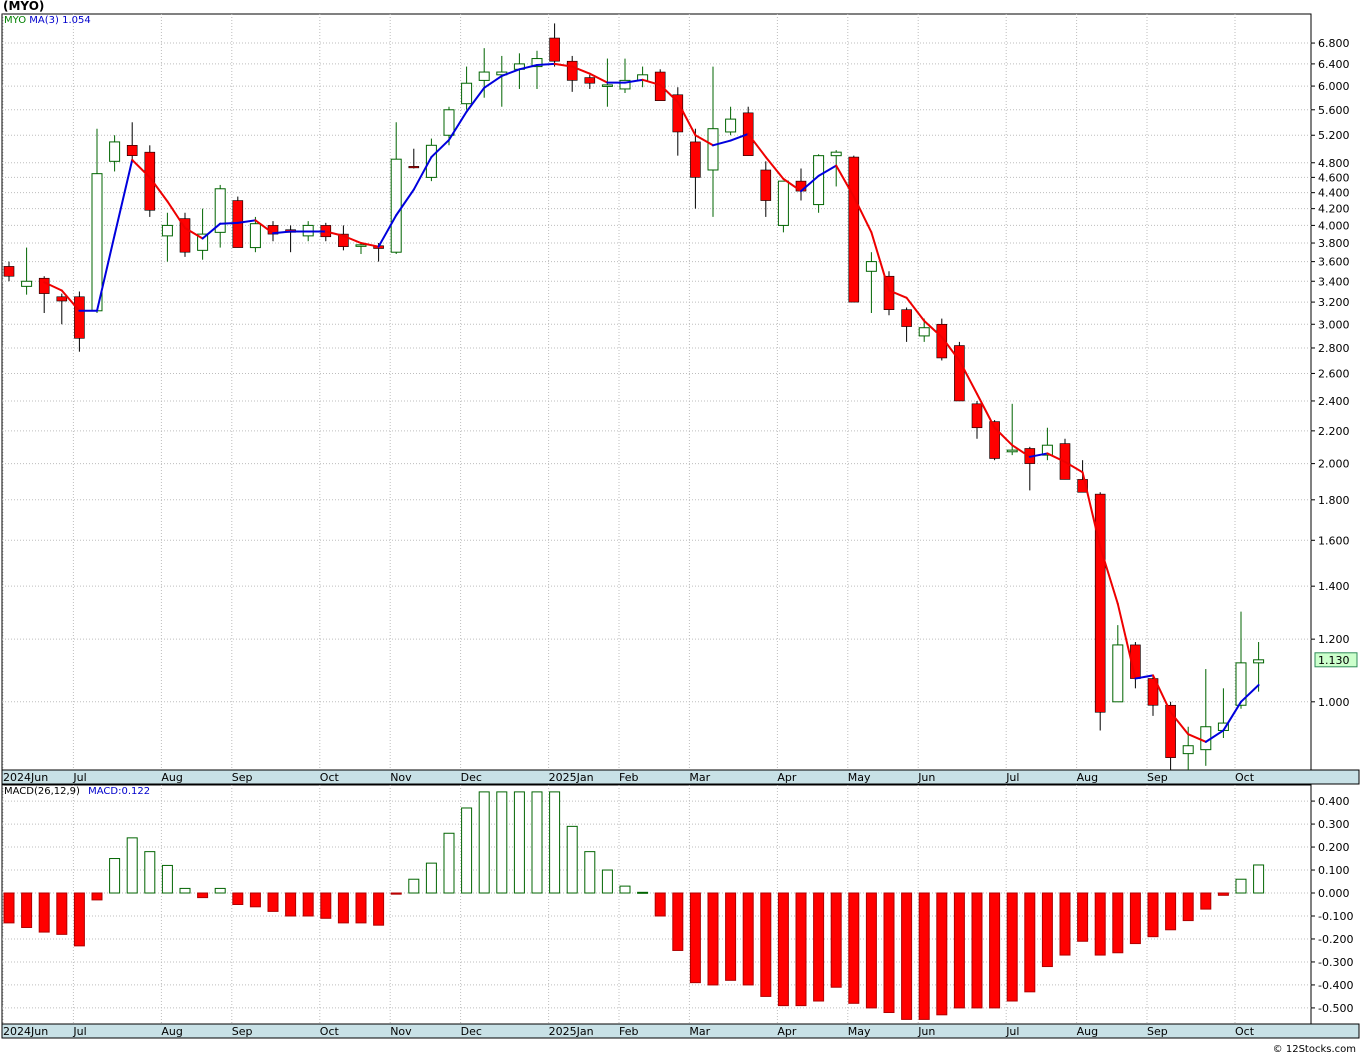  Describe the element at coordinates (1334, 193) in the screenshot. I see `price-tick-label: 4.400` at that location.